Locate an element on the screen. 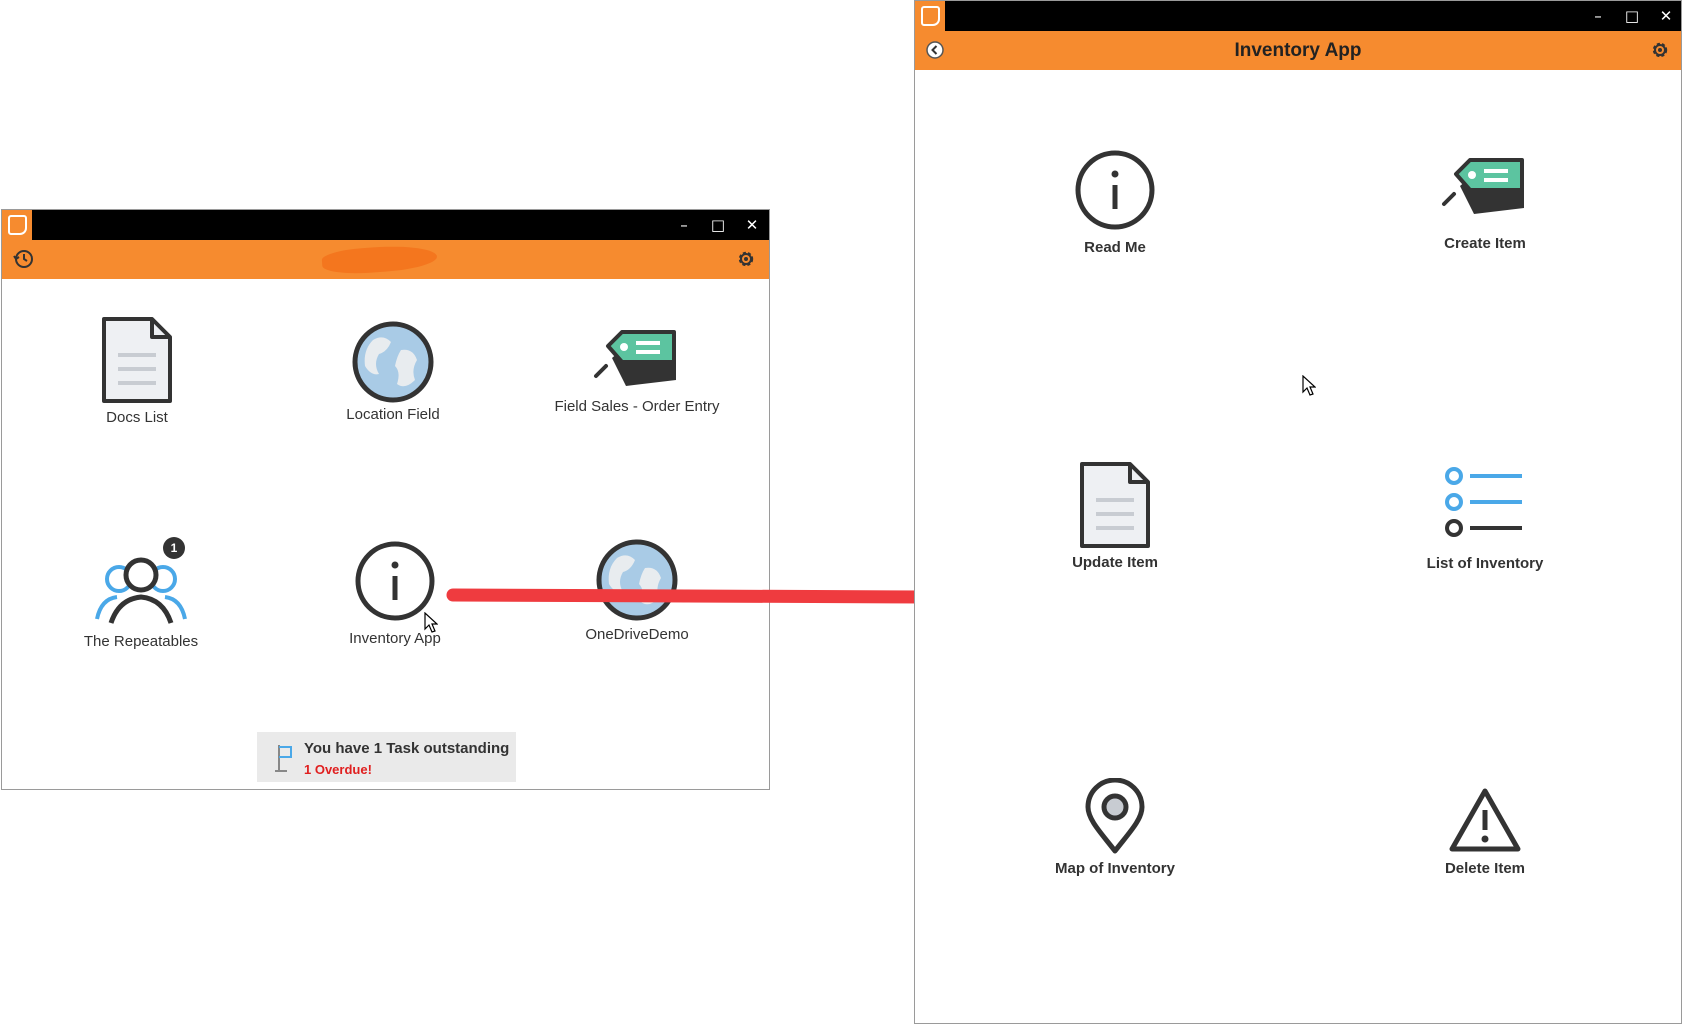  menu-item-label: Read Me is located at coordinates (1115, 247).